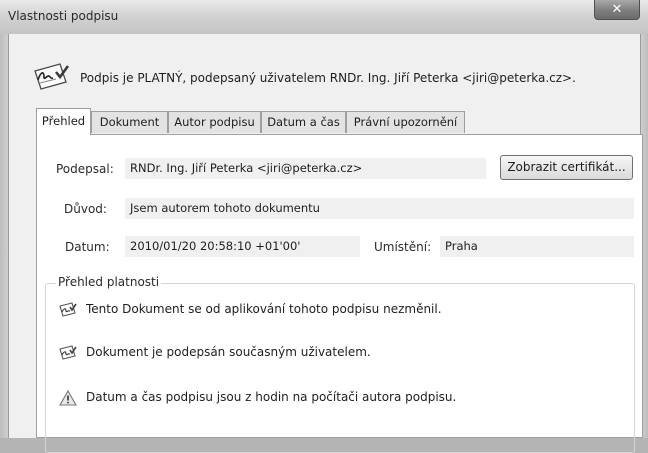 The height and width of the screenshot is (453, 648). I want to click on document-unchanged-icon, so click(68, 309).